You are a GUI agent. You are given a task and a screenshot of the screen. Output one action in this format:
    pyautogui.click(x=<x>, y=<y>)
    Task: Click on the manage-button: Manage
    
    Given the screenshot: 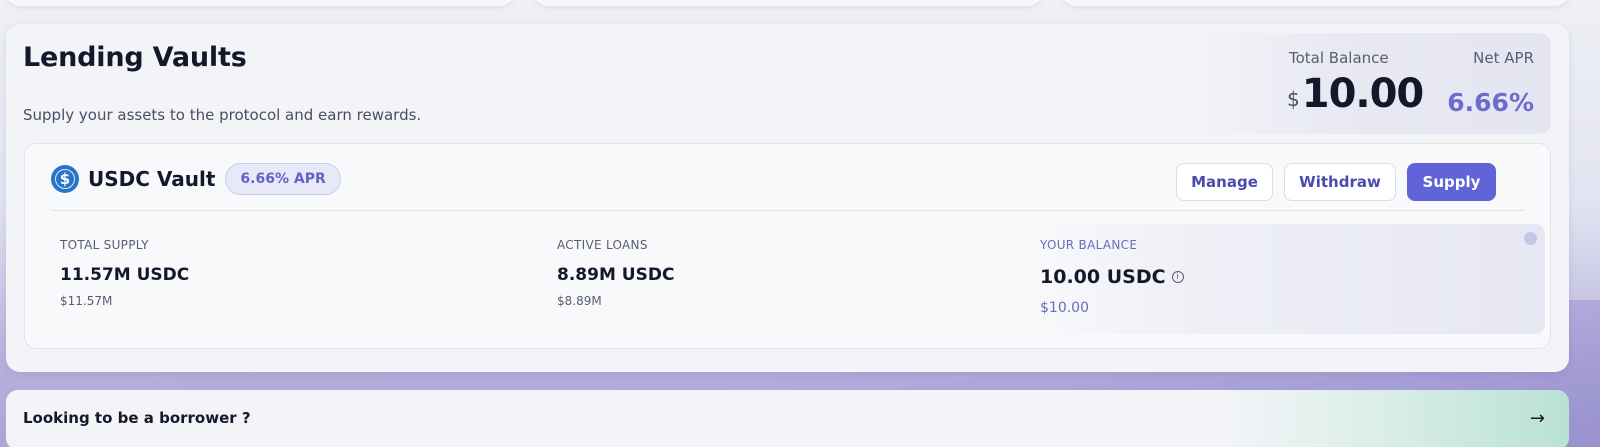 What is the action you would take?
    pyautogui.click(x=1224, y=182)
    